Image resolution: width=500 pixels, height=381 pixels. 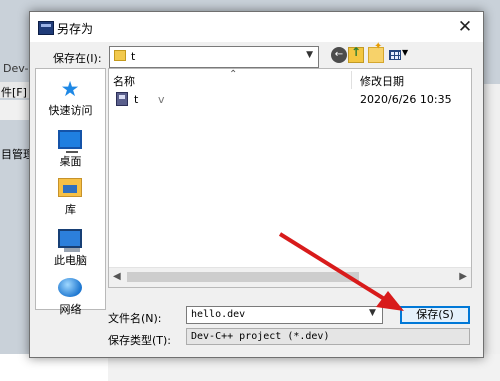 I want to click on file-name-fragment: v, so click(x=161, y=99).